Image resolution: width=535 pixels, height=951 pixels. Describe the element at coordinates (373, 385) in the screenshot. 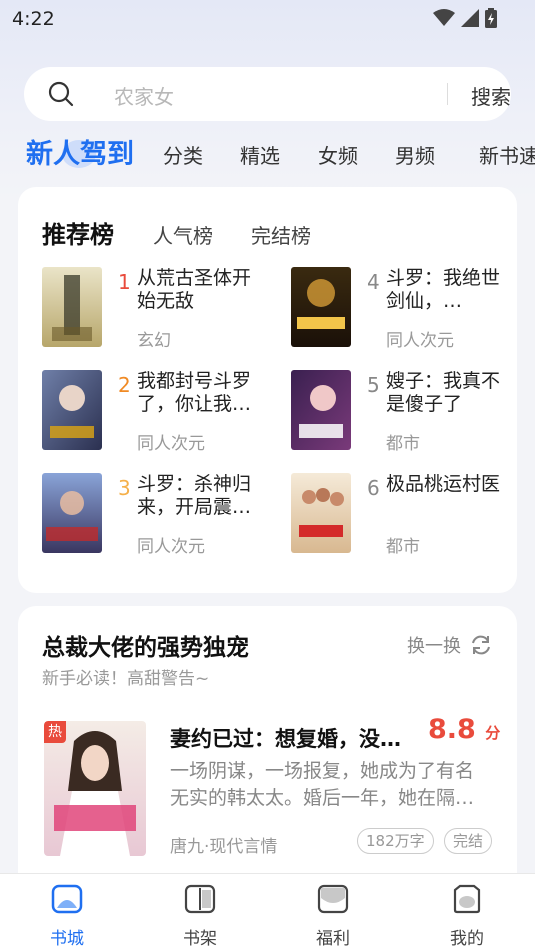

I see `book-rank: 5` at that location.